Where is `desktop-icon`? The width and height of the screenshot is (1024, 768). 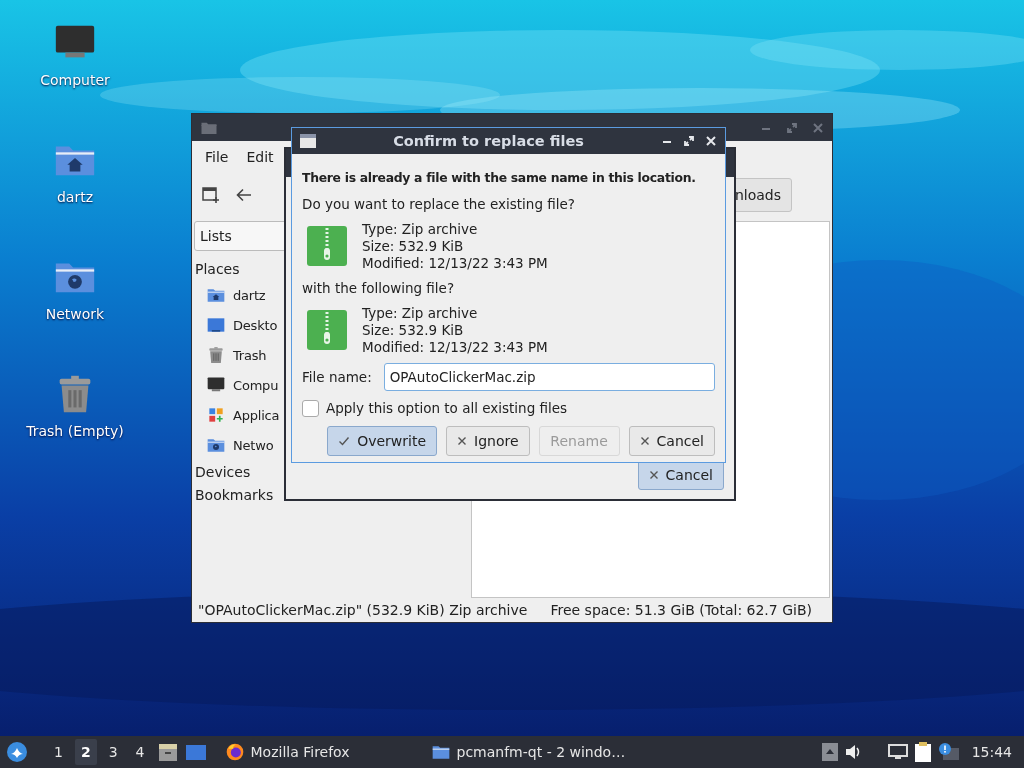 desktop-icon is located at coordinates (216, 325).